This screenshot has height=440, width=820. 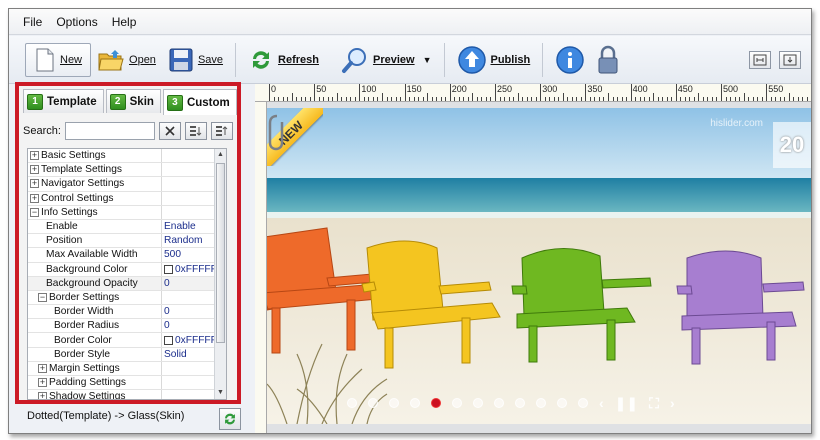 I want to click on scrollbar-thumb, so click(x=220, y=253).